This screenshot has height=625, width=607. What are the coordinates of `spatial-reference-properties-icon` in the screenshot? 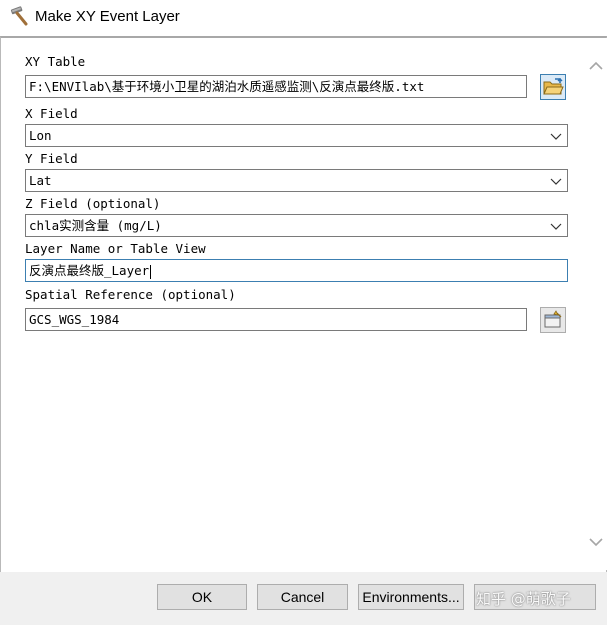 It's located at (553, 319).